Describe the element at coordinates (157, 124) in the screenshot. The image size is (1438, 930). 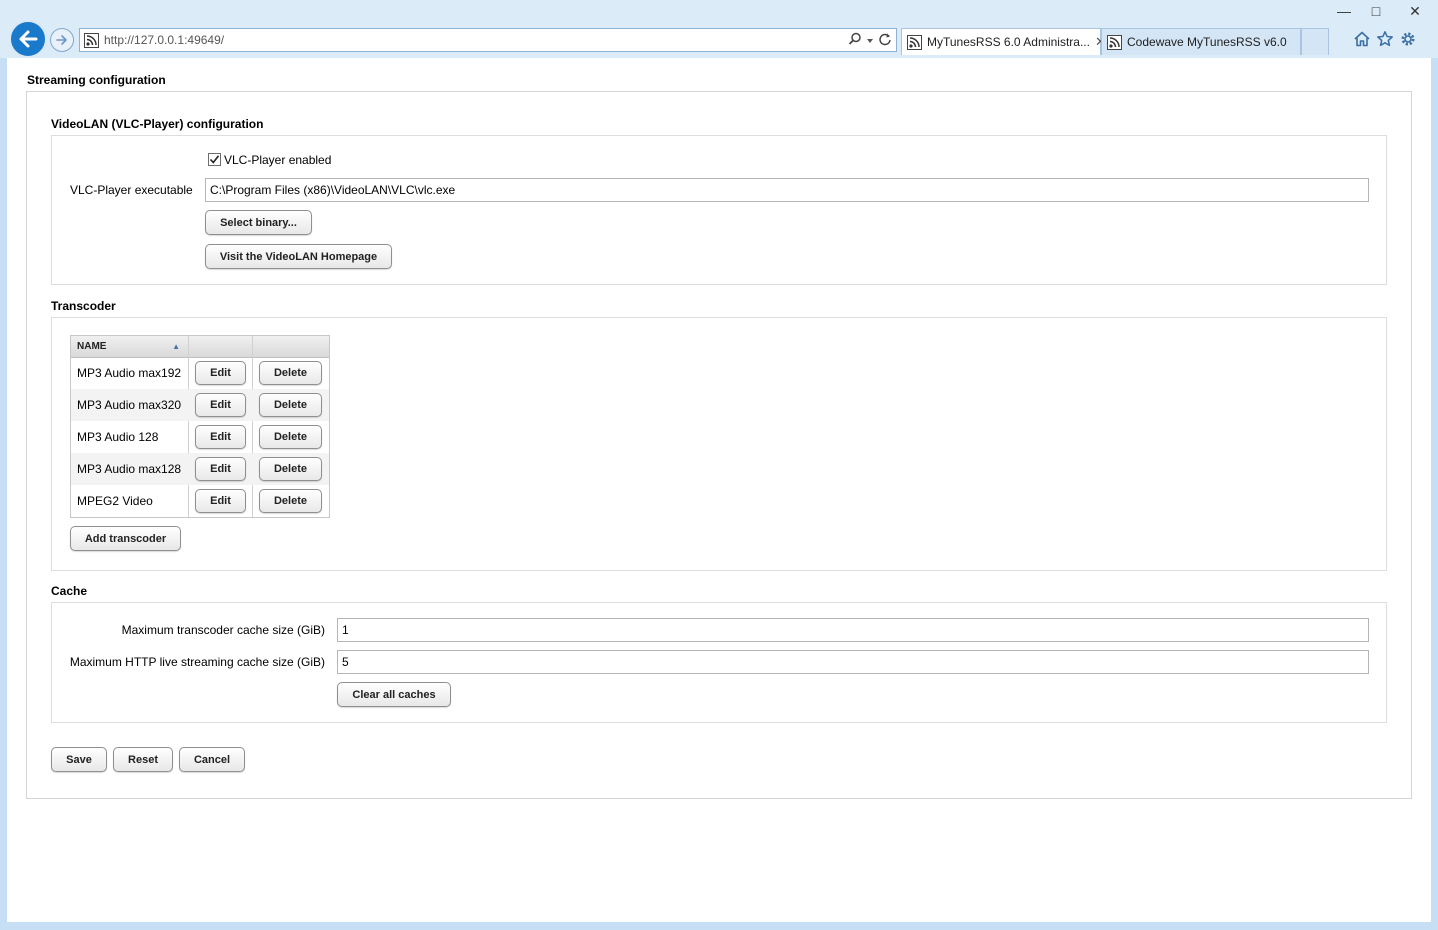
I see `vlc-section-title: VideoLAN (VLC-Player) configuration` at that location.